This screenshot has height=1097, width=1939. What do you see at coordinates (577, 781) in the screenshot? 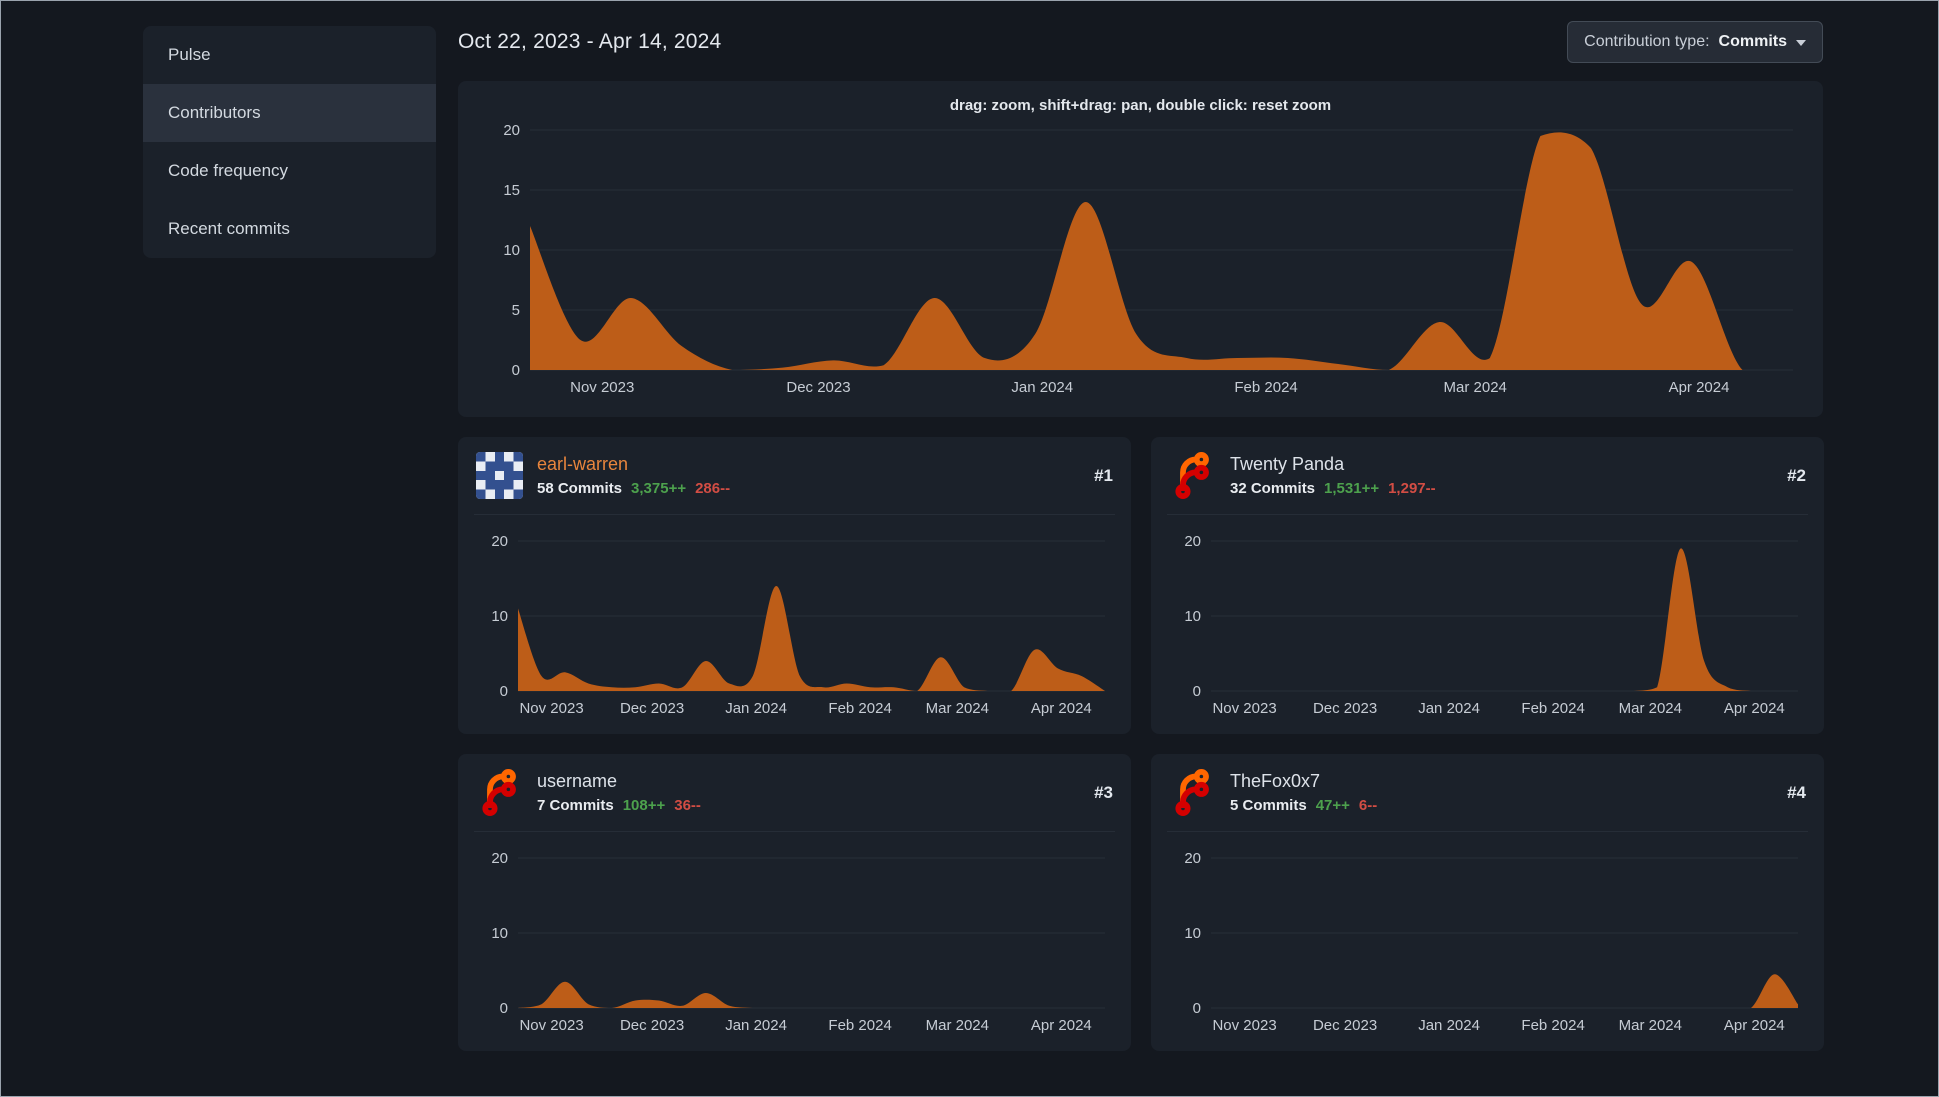
I see `contributor-name: username` at bounding box center [577, 781].